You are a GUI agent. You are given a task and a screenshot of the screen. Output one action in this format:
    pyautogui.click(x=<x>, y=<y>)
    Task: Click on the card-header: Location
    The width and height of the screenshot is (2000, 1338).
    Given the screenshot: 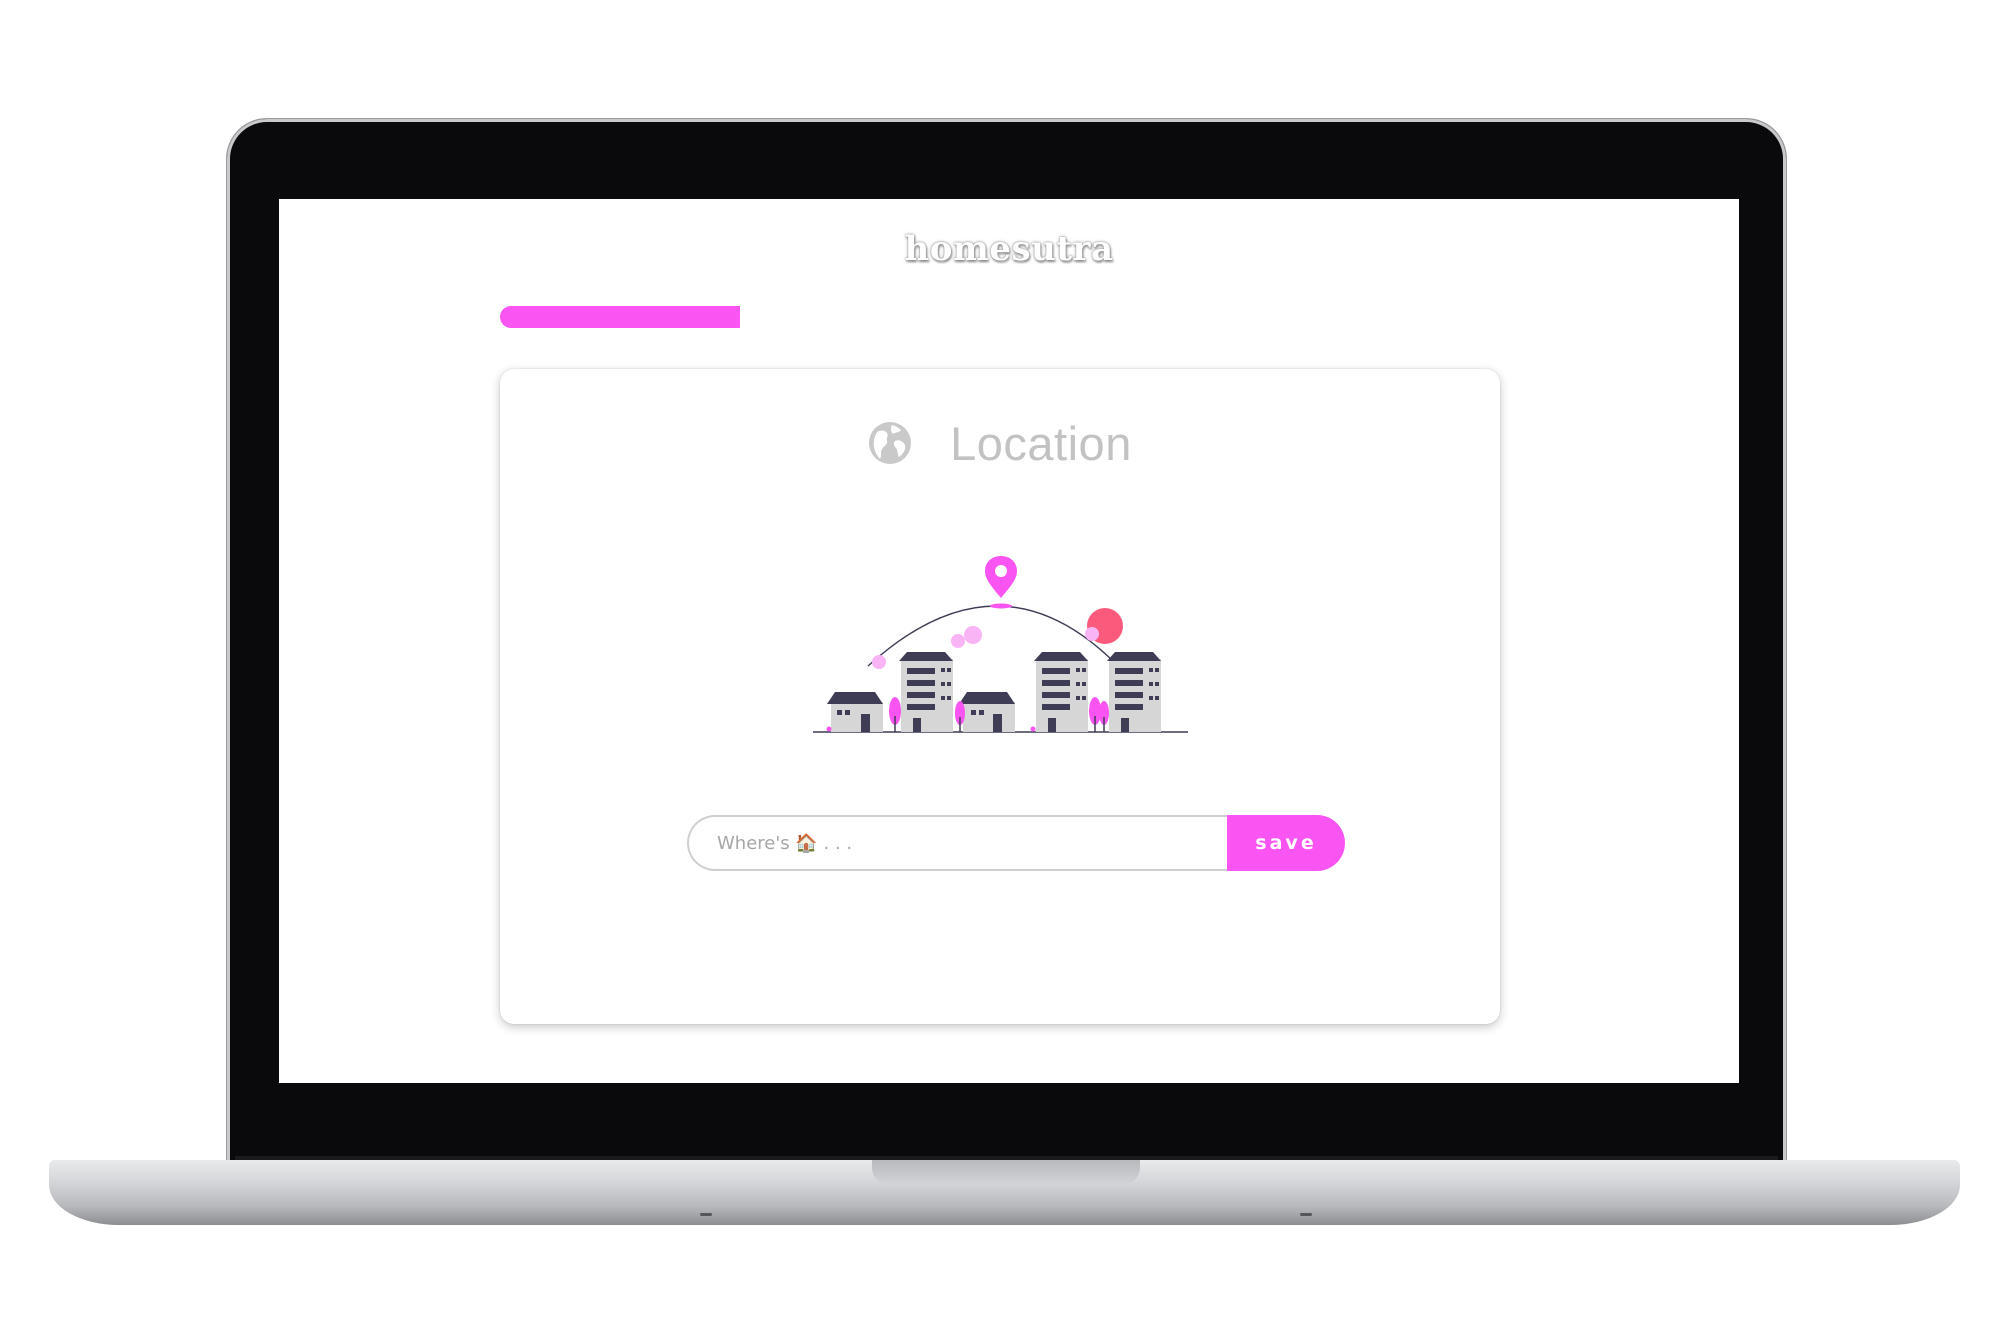 What is the action you would take?
    pyautogui.click(x=1000, y=443)
    